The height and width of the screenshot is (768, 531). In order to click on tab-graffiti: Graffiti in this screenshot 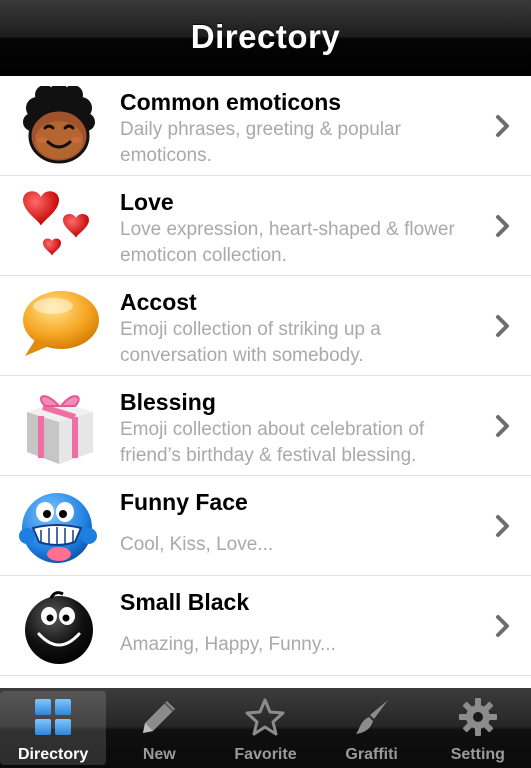, I will do `click(372, 728)`.